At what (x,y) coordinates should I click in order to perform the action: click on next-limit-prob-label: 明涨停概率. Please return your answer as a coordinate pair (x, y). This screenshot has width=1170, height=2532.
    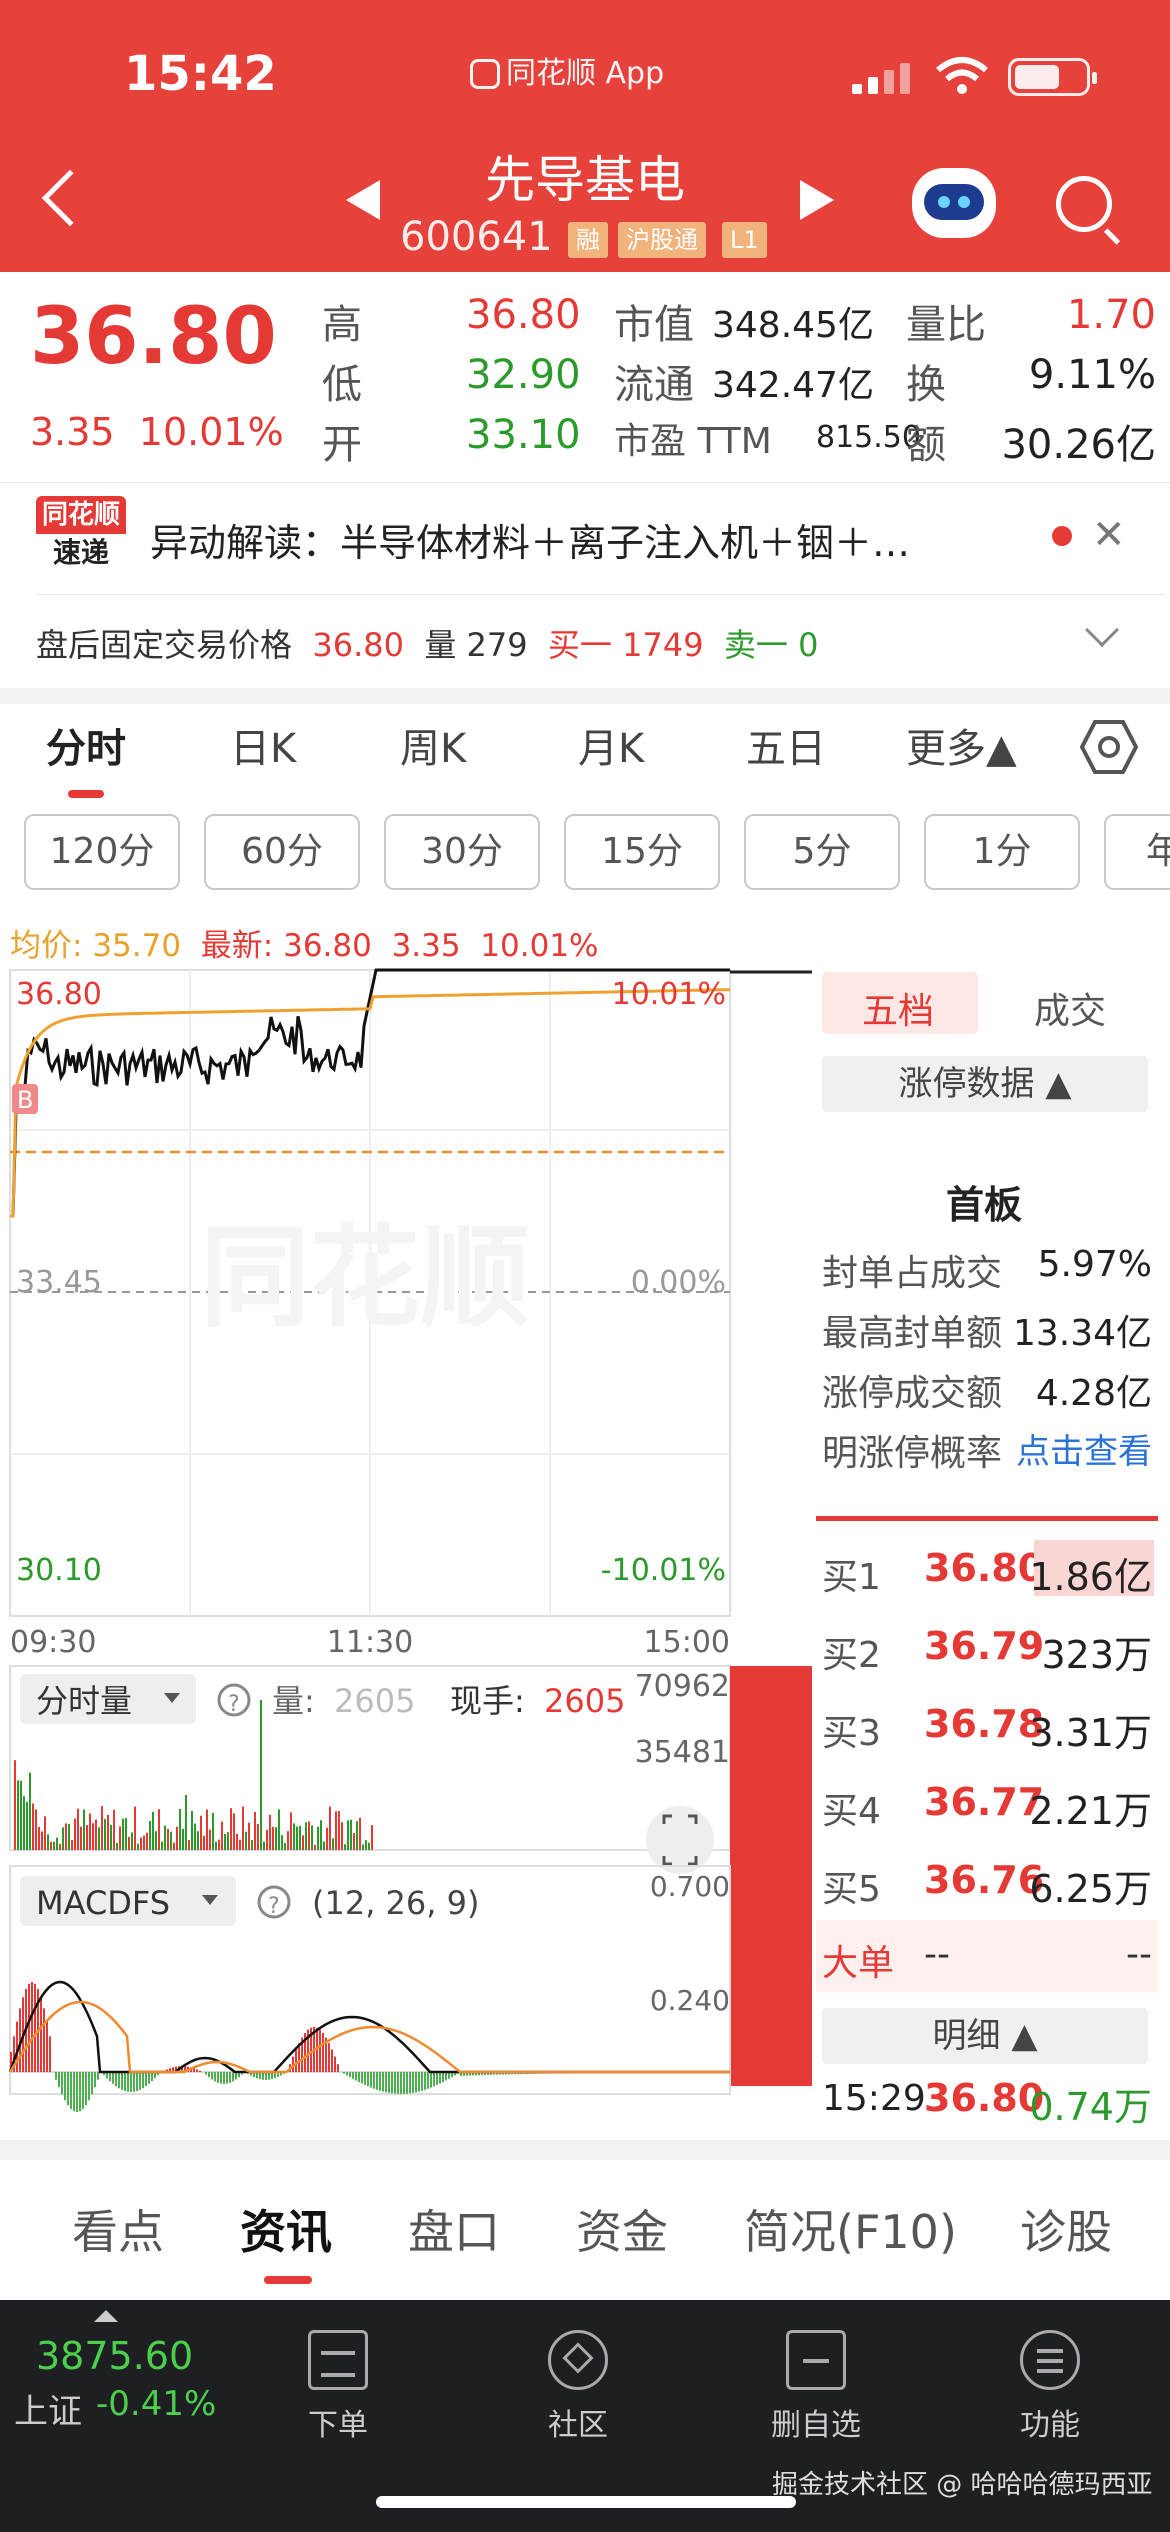
    Looking at the image, I should click on (912, 1453).